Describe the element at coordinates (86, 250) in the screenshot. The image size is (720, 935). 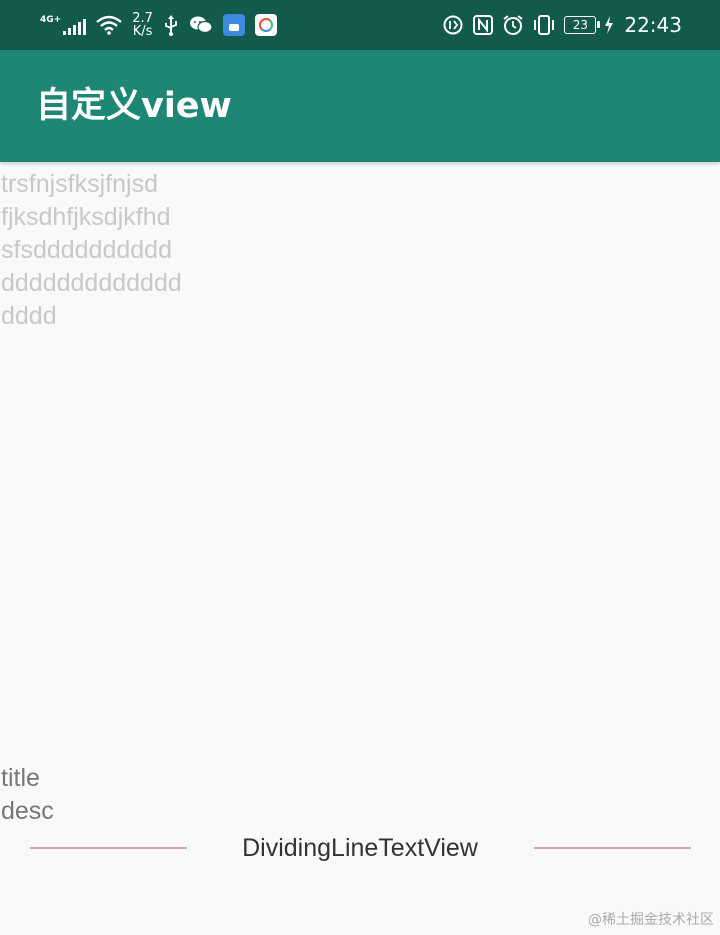
I see `text-line: sfsdddddddddd` at that location.